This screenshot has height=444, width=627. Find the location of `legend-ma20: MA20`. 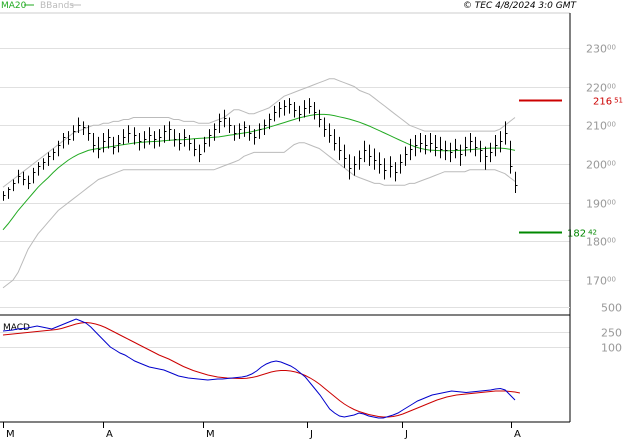

legend-ma20: MA20 is located at coordinates (14, 6).